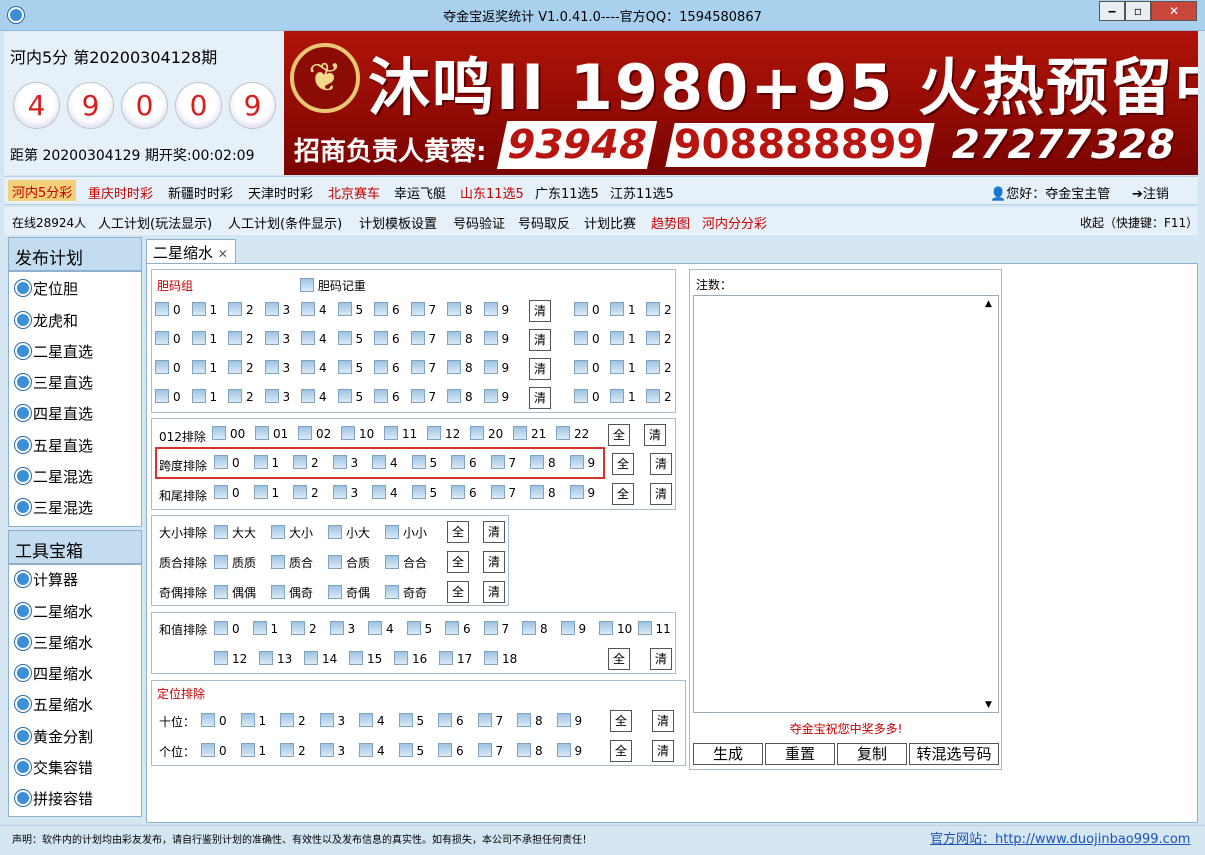  I want to click on checkbox-option: 16, so click(410, 658).